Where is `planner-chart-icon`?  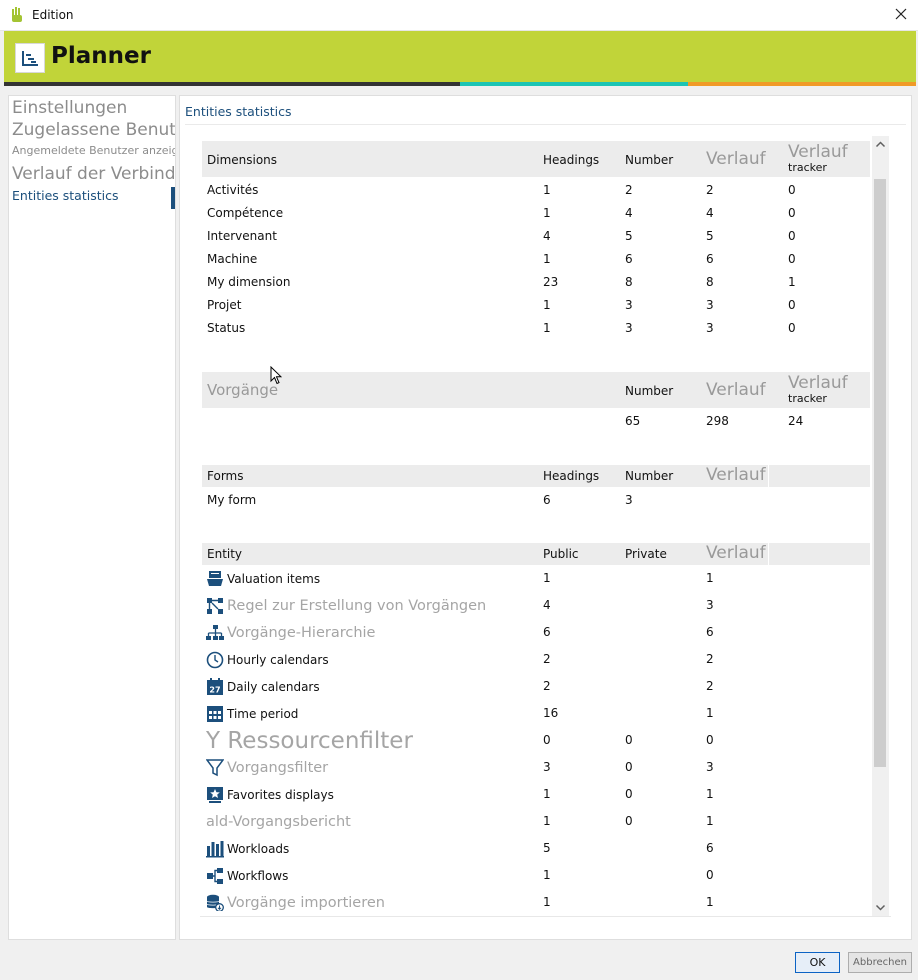
planner-chart-icon is located at coordinates (30, 58).